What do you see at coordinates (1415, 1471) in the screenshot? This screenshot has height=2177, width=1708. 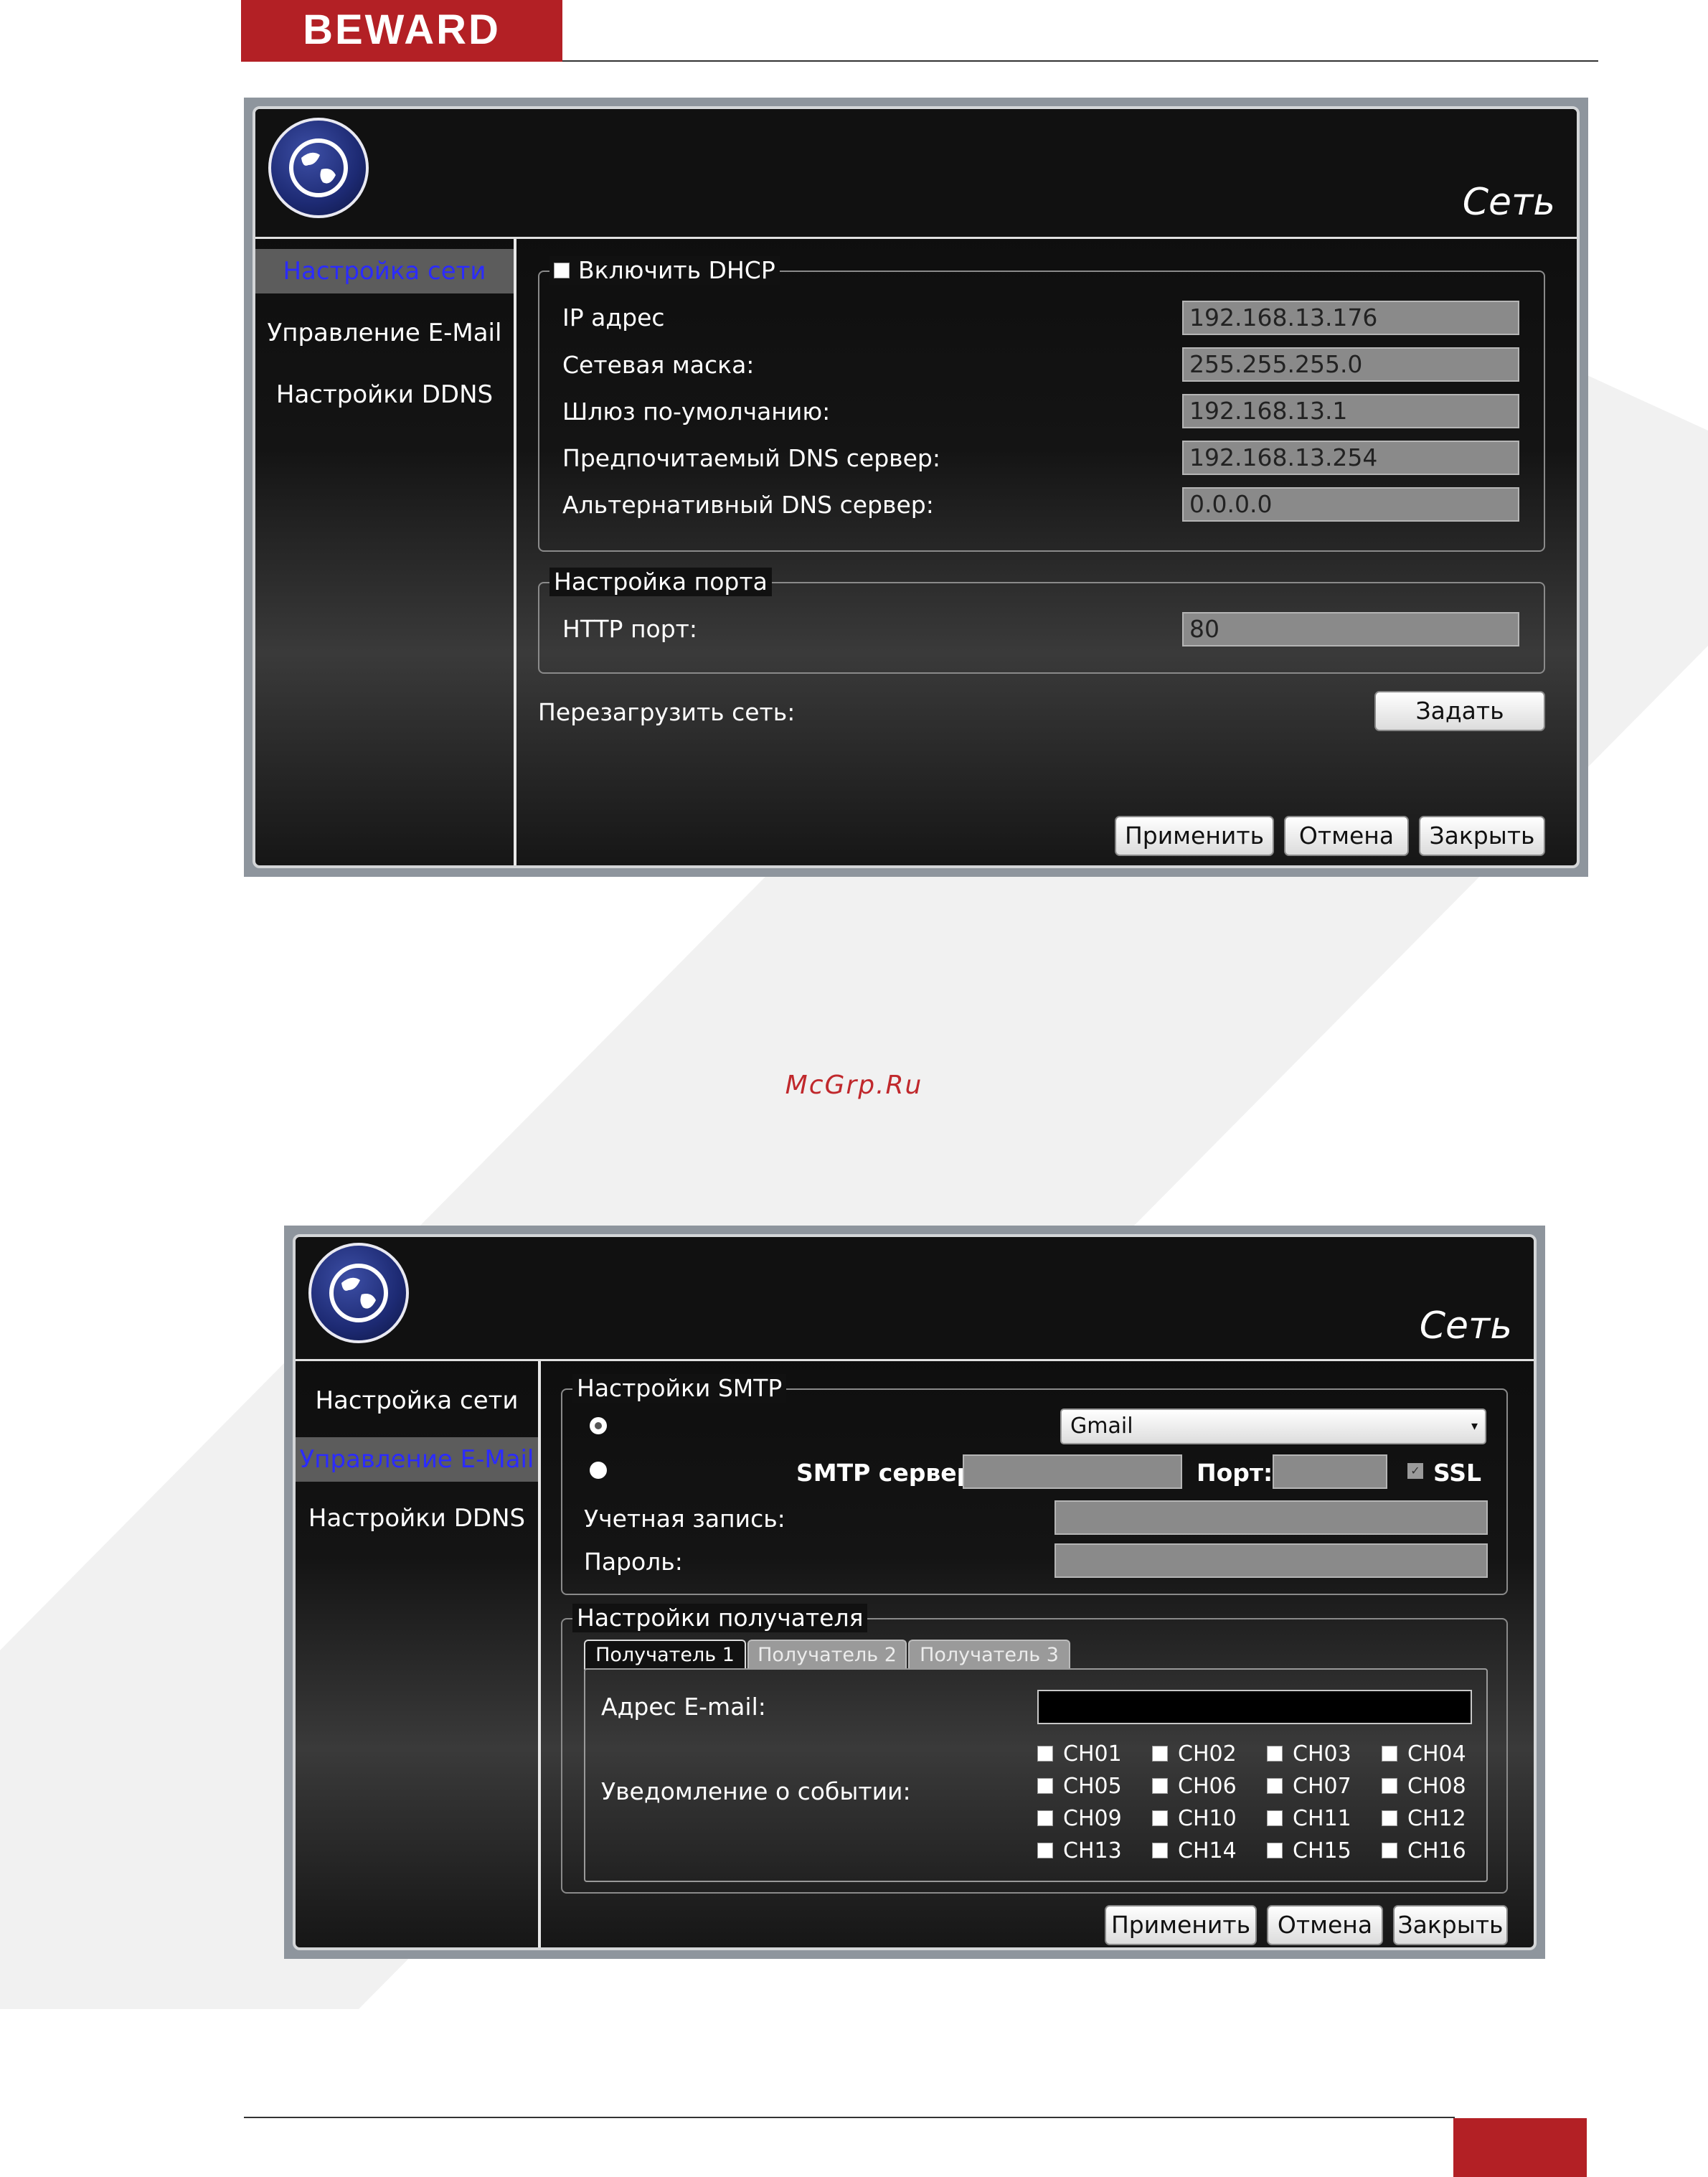 I see `ssl-checkbox: ✓` at bounding box center [1415, 1471].